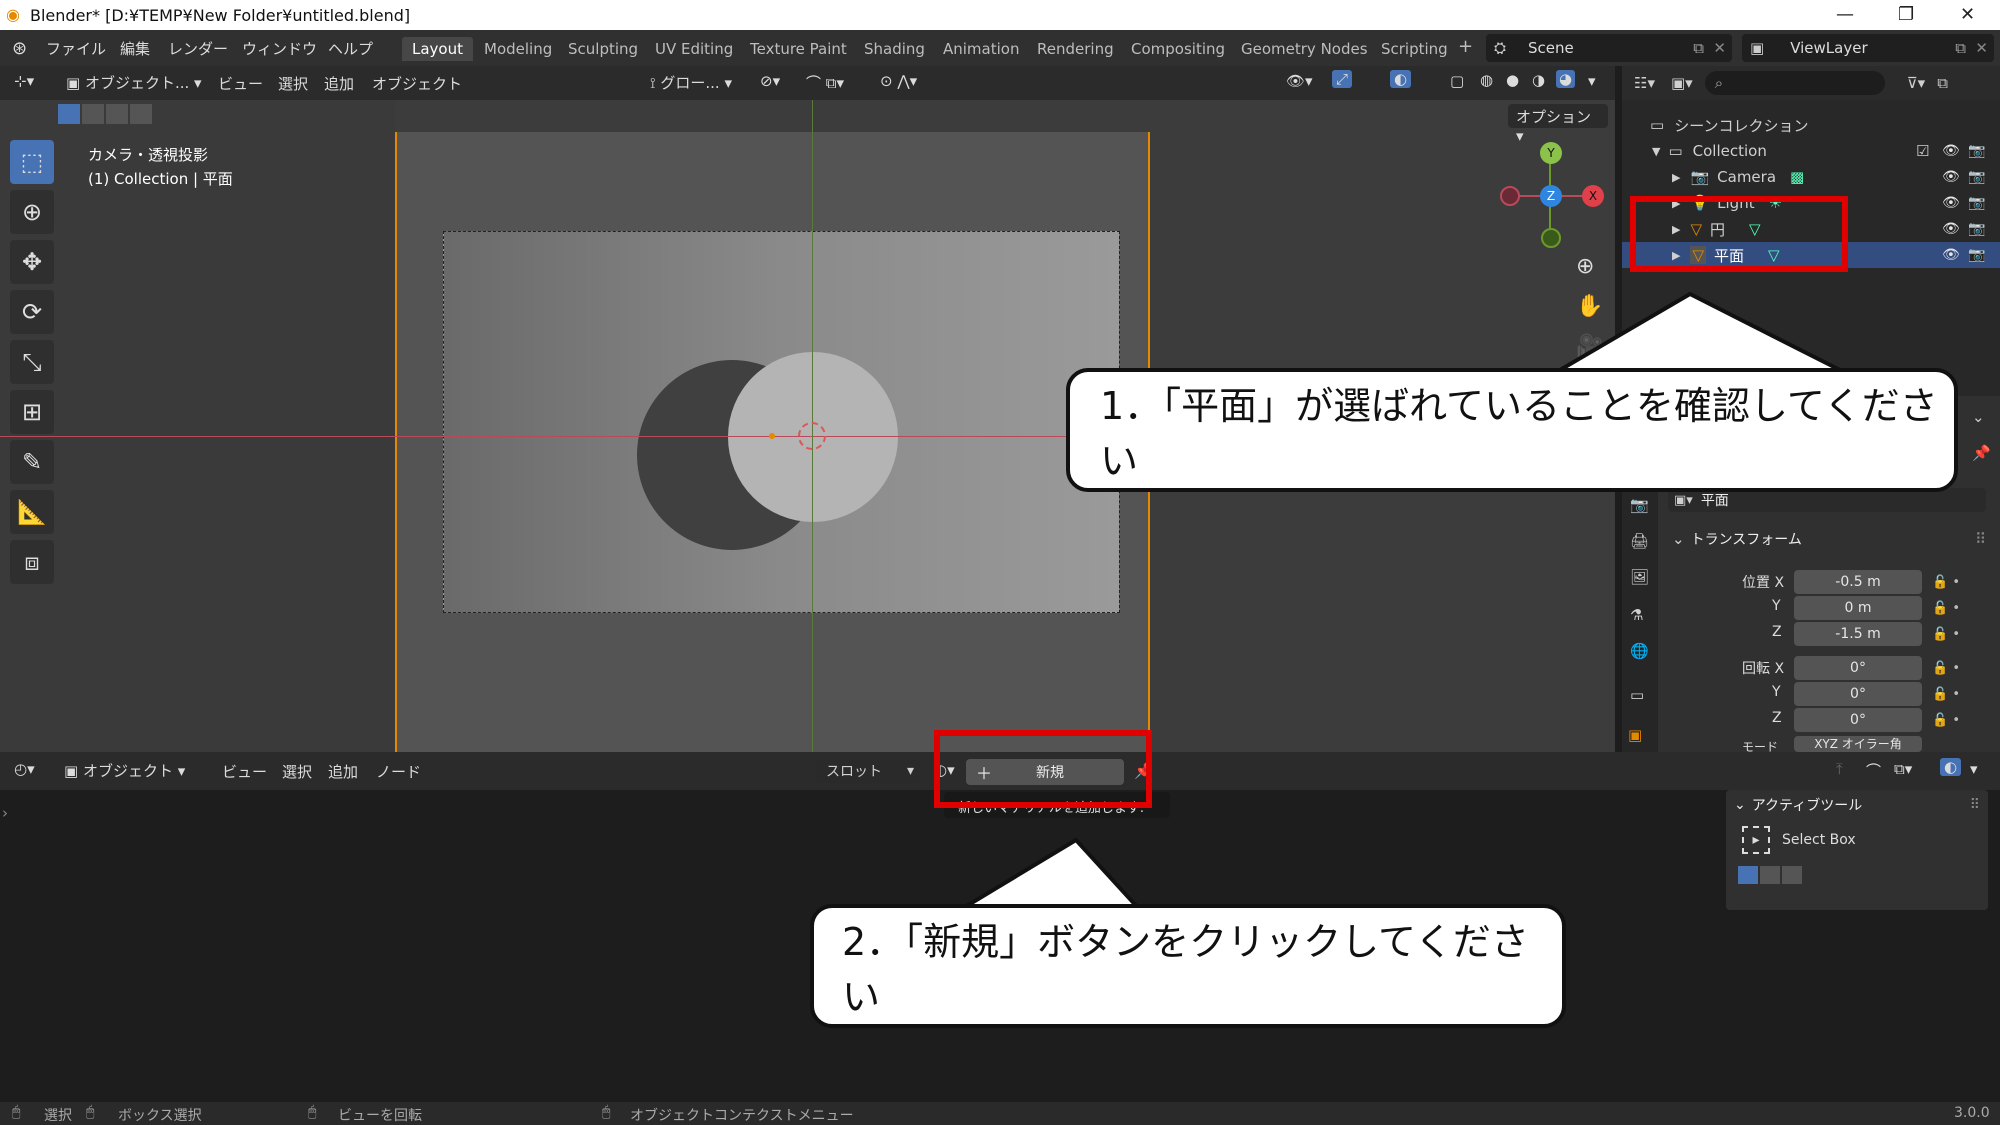 This screenshot has width=2000, height=1125. What do you see at coordinates (1609, 48) in the screenshot?
I see `scene-selector: ⛭ Scene ⧉ ✕` at bounding box center [1609, 48].